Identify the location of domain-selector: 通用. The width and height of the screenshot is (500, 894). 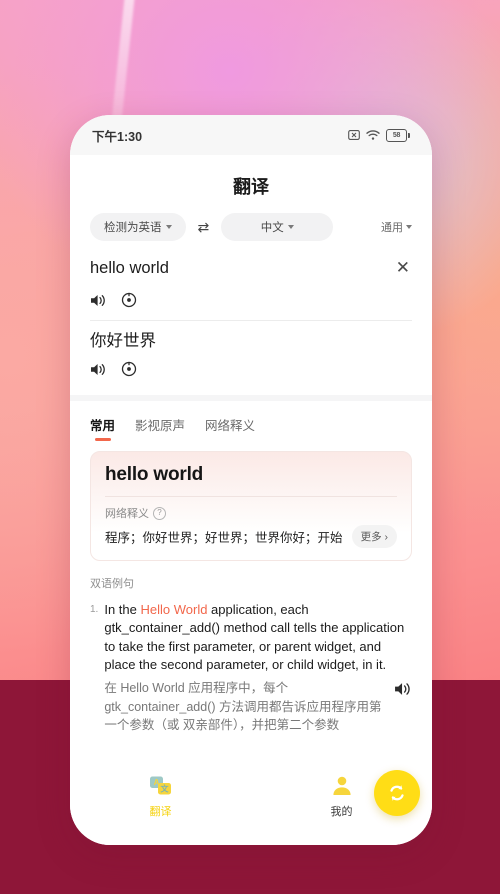
(396, 227).